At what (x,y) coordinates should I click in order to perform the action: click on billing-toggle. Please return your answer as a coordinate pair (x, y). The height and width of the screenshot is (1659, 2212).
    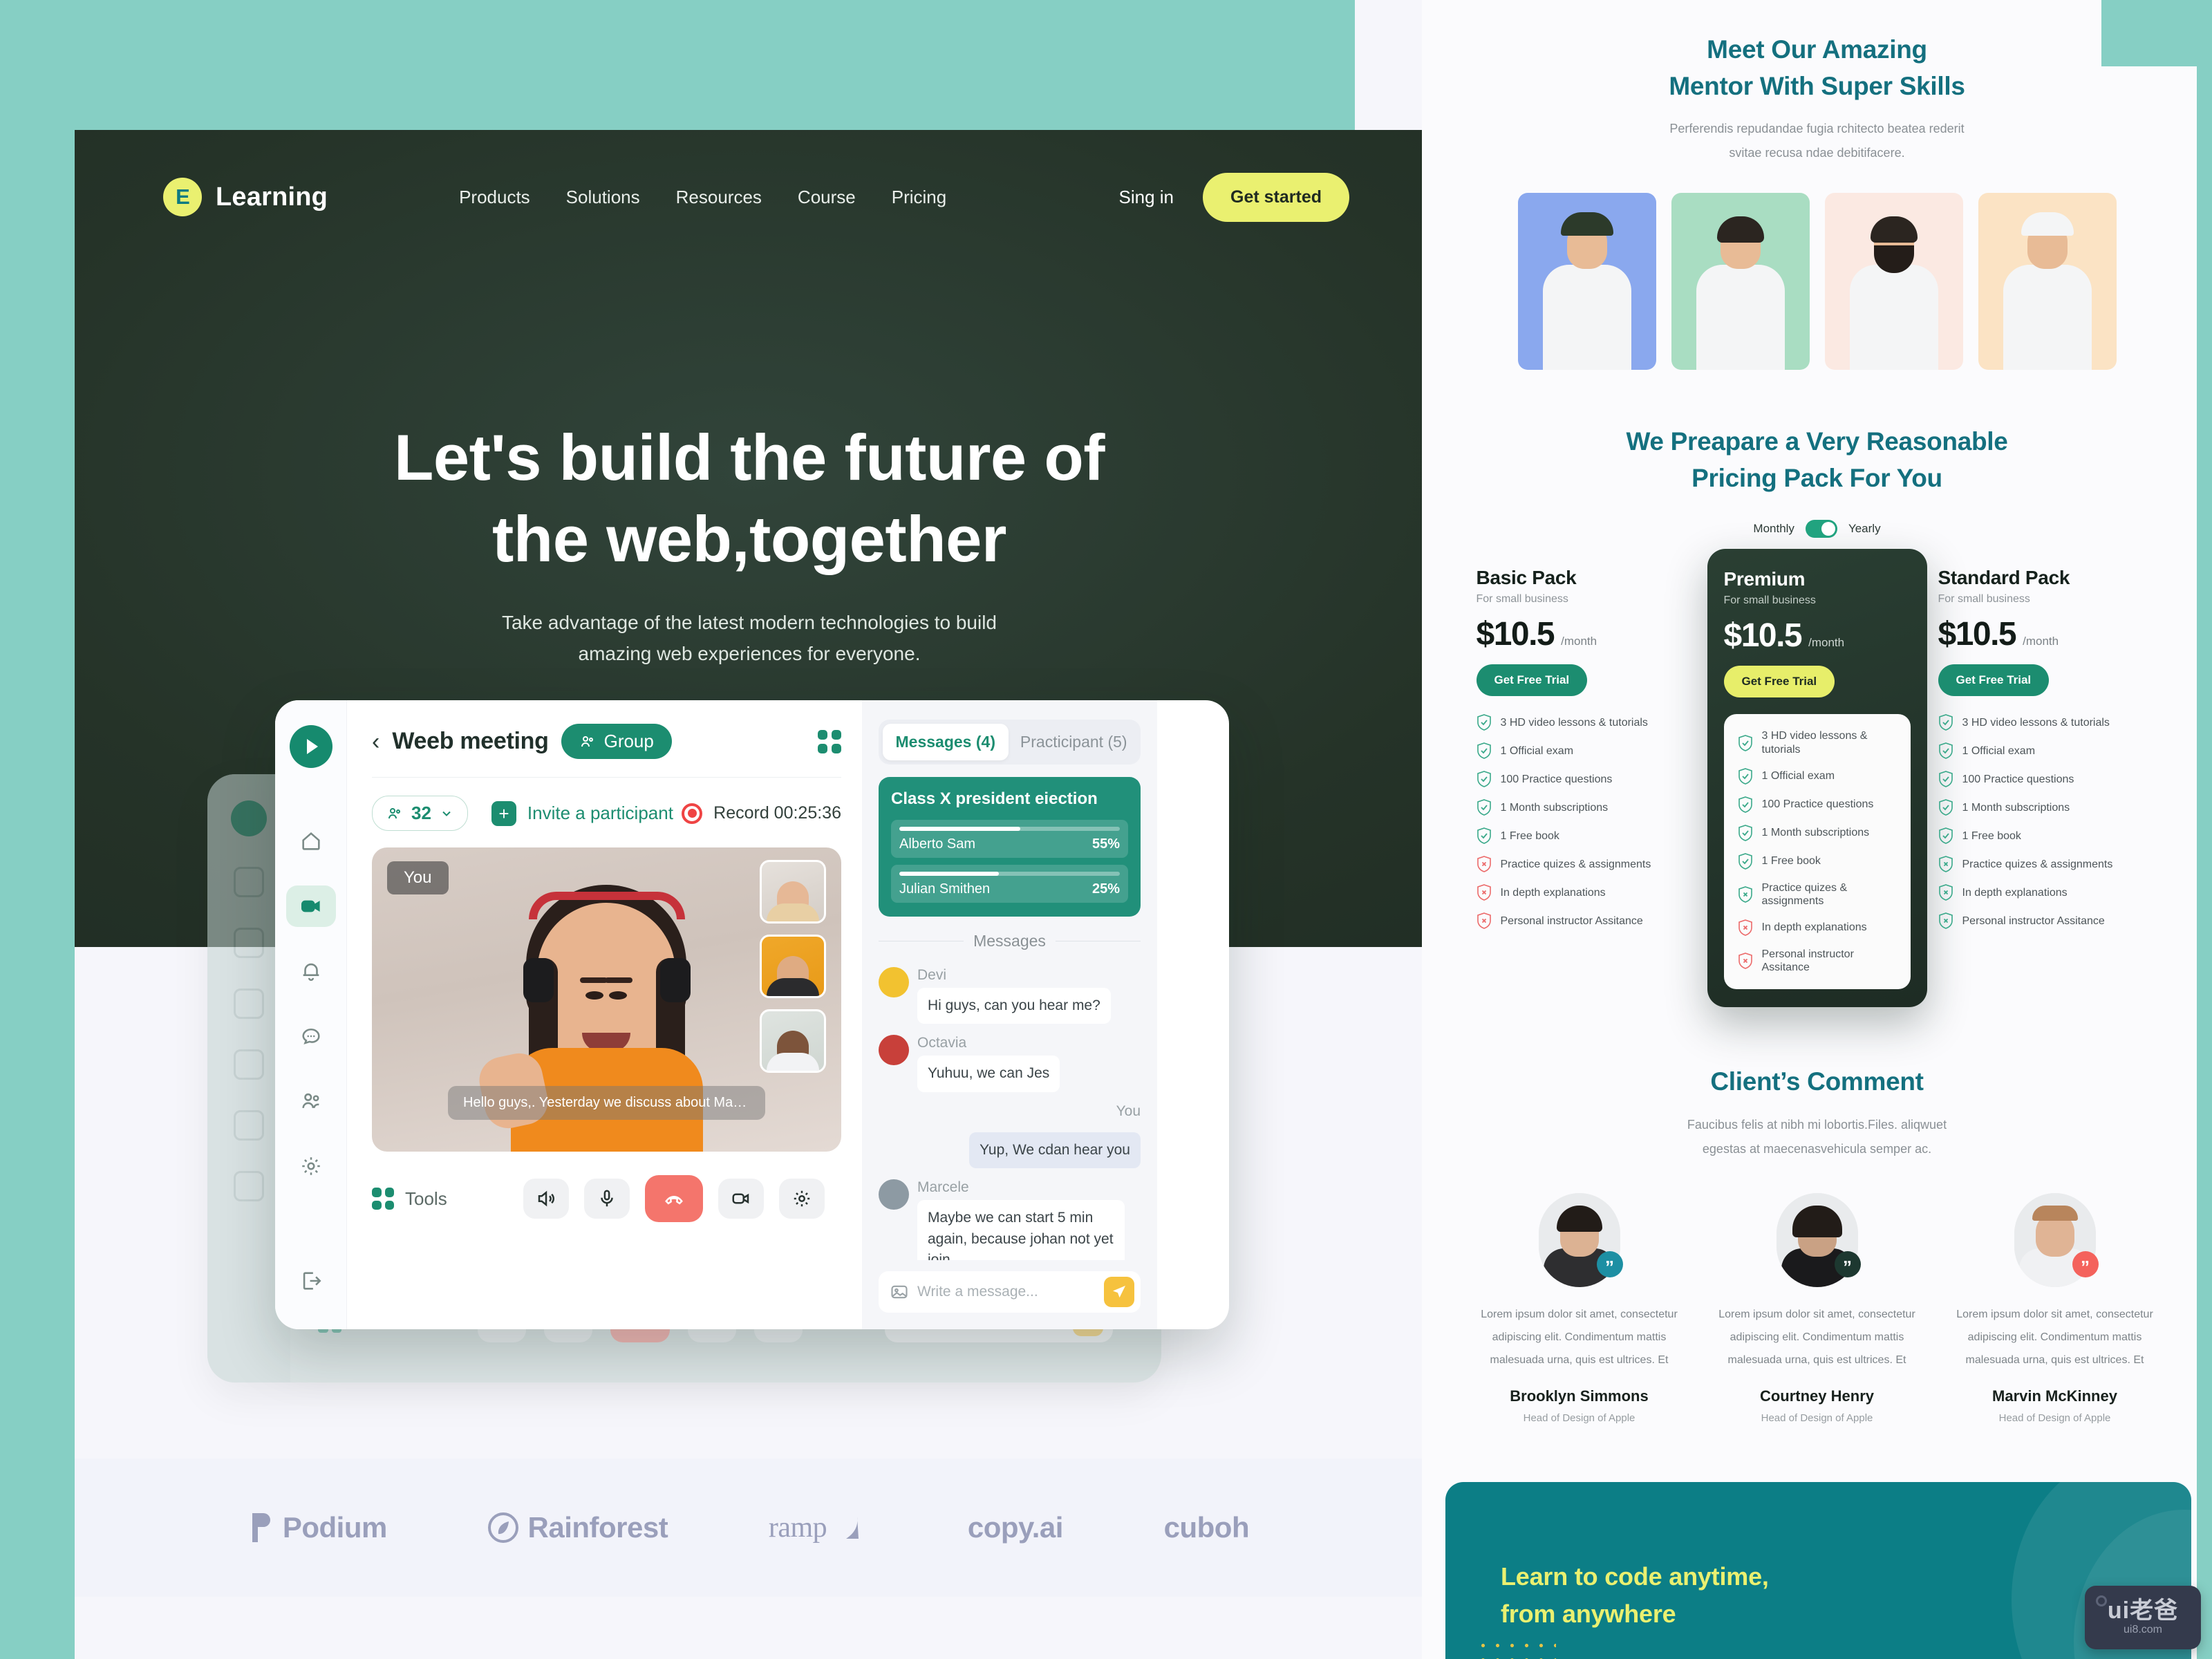
    Looking at the image, I should click on (1821, 529).